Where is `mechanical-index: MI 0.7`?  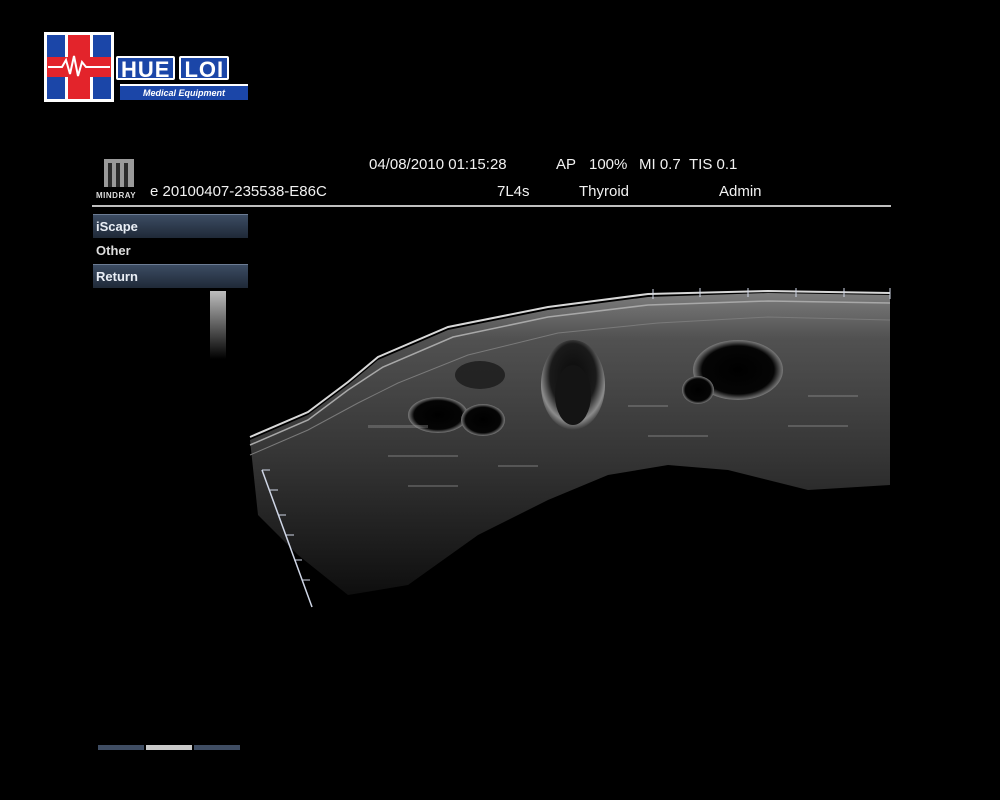 mechanical-index: MI 0.7 is located at coordinates (660, 164).